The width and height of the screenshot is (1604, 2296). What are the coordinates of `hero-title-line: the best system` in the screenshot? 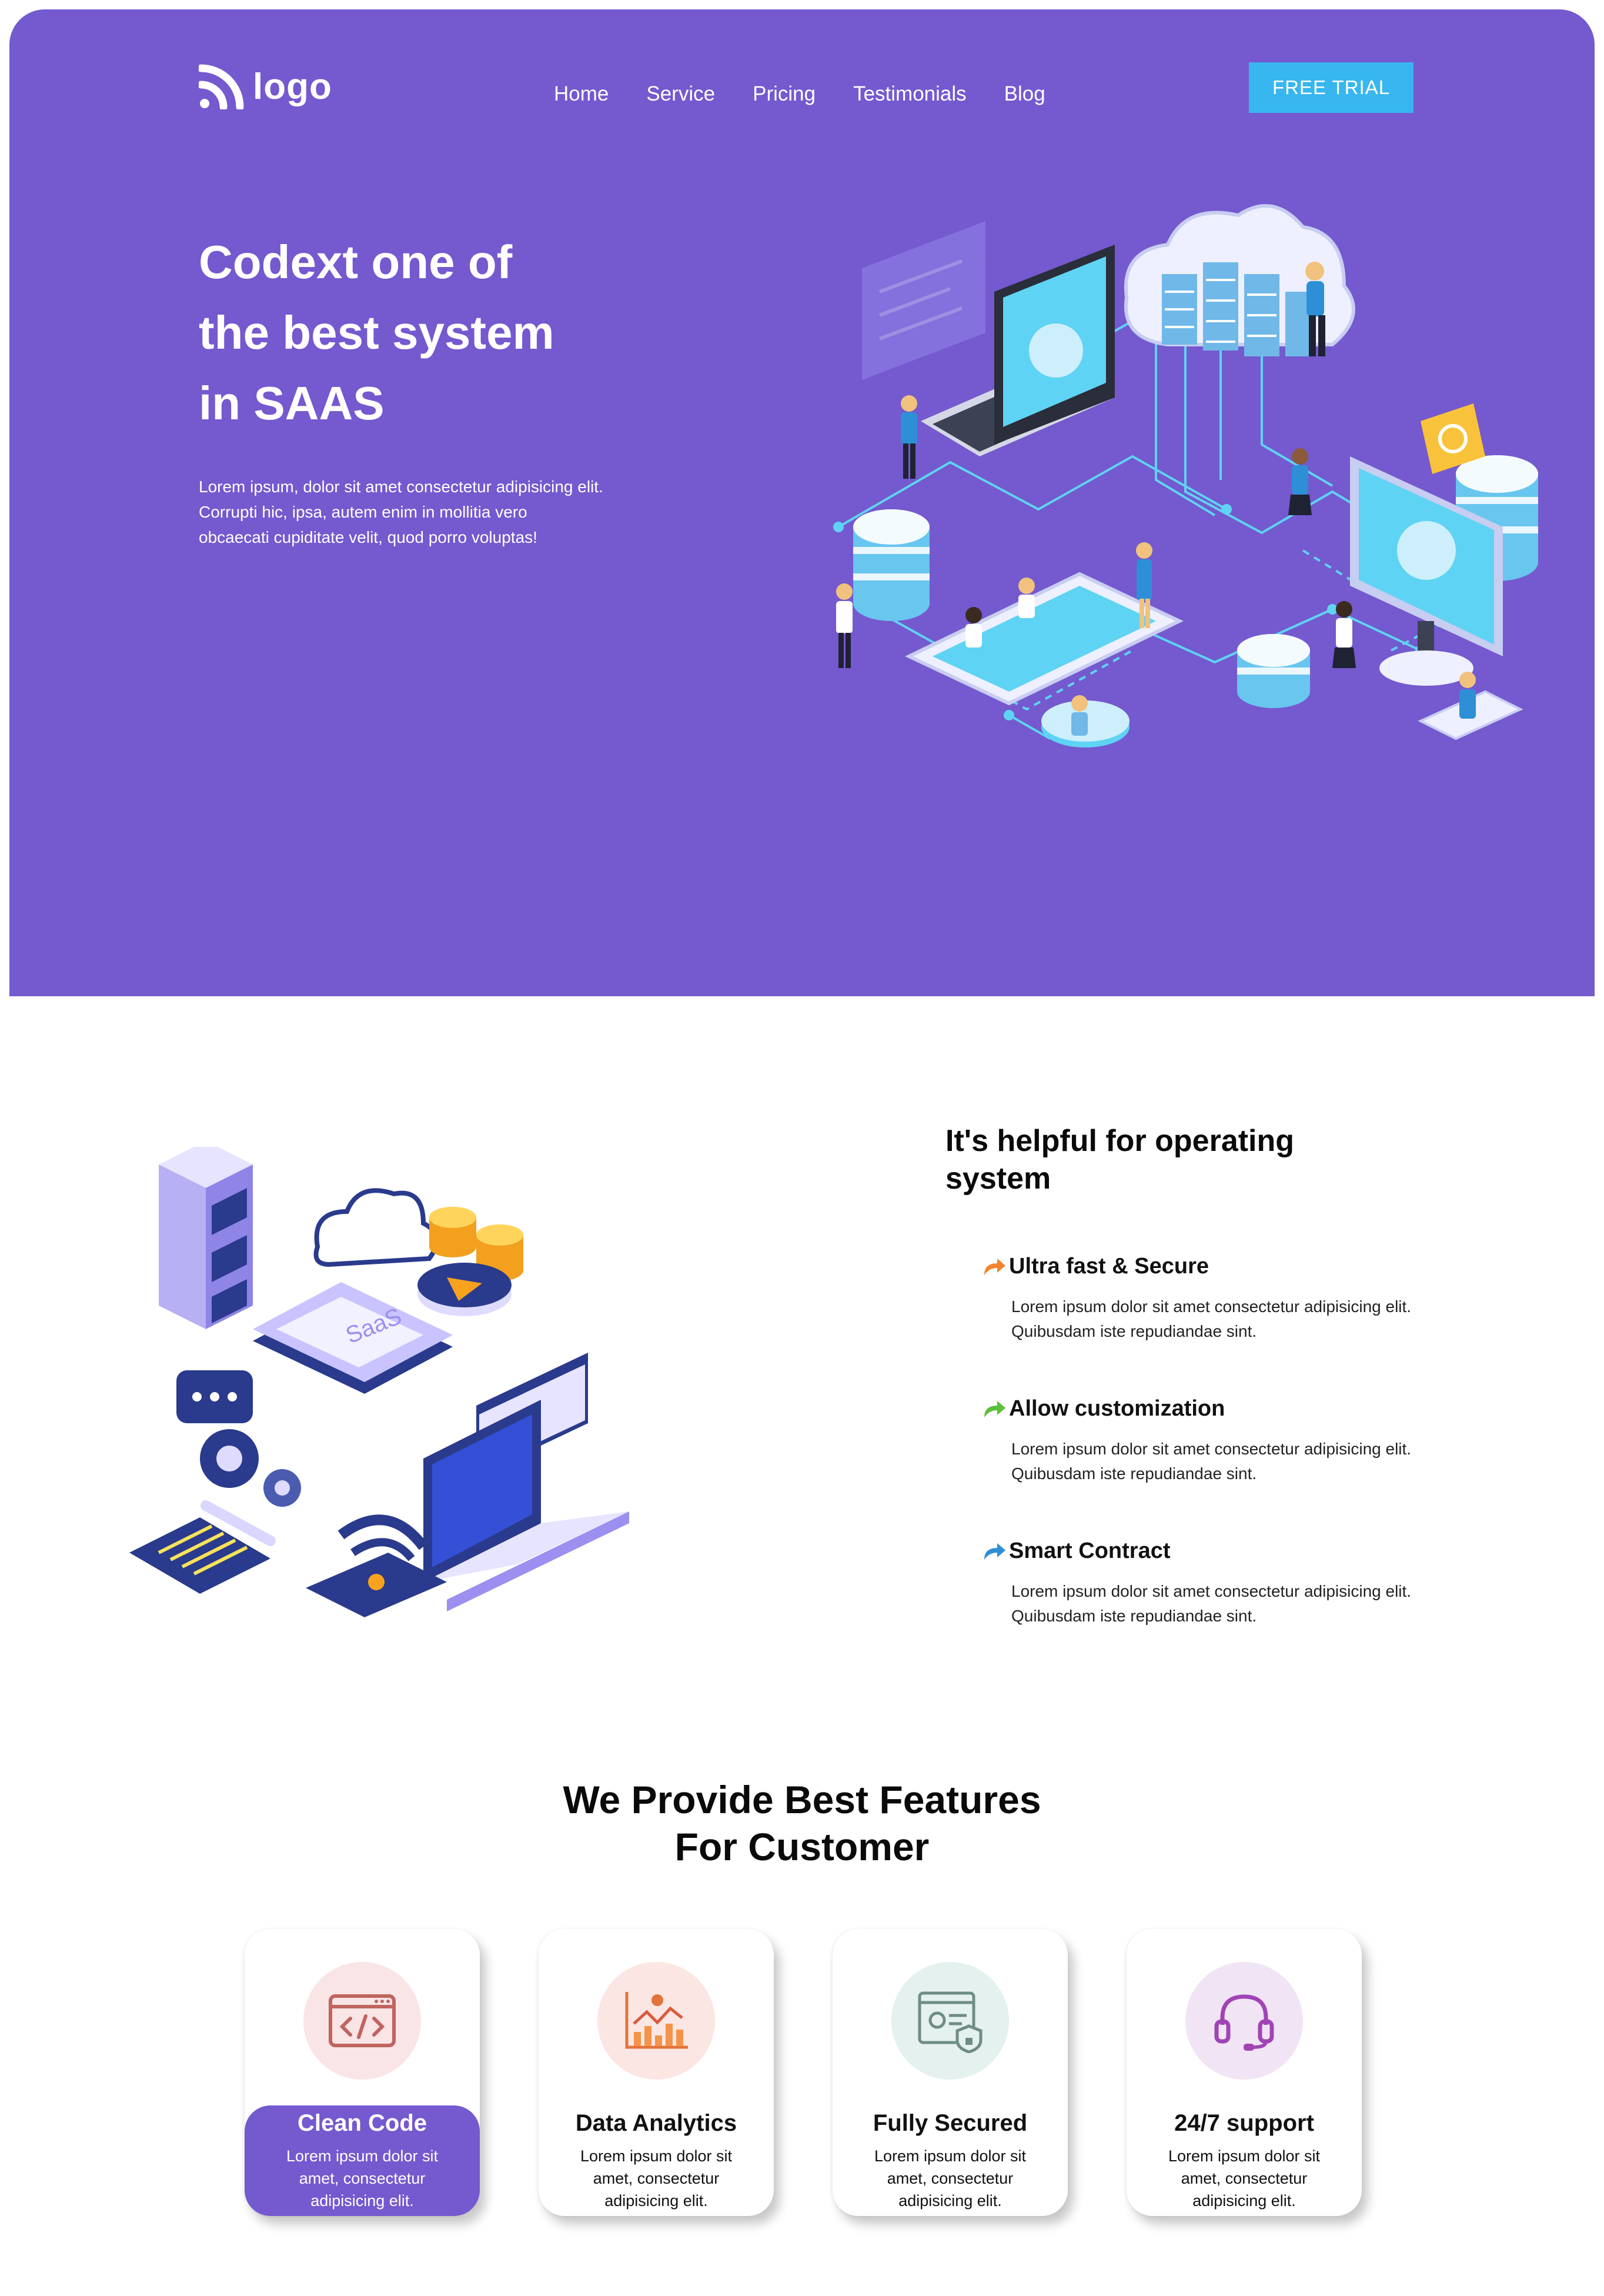 It's located at (377, 332).